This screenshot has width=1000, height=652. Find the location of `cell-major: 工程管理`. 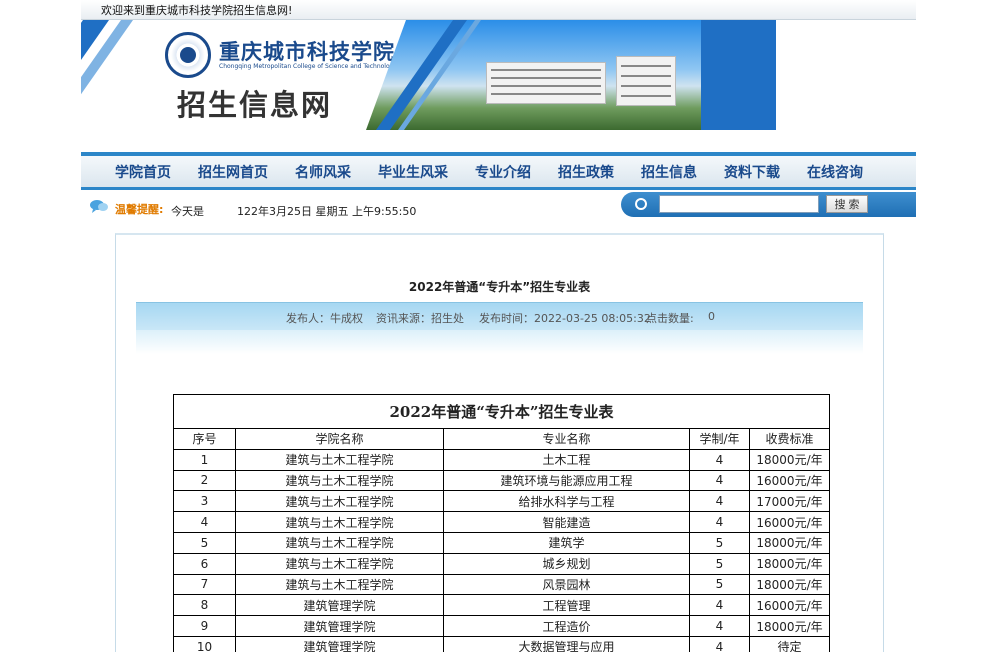

cell-major: 工程管理 is located at coordinates (566, 605).